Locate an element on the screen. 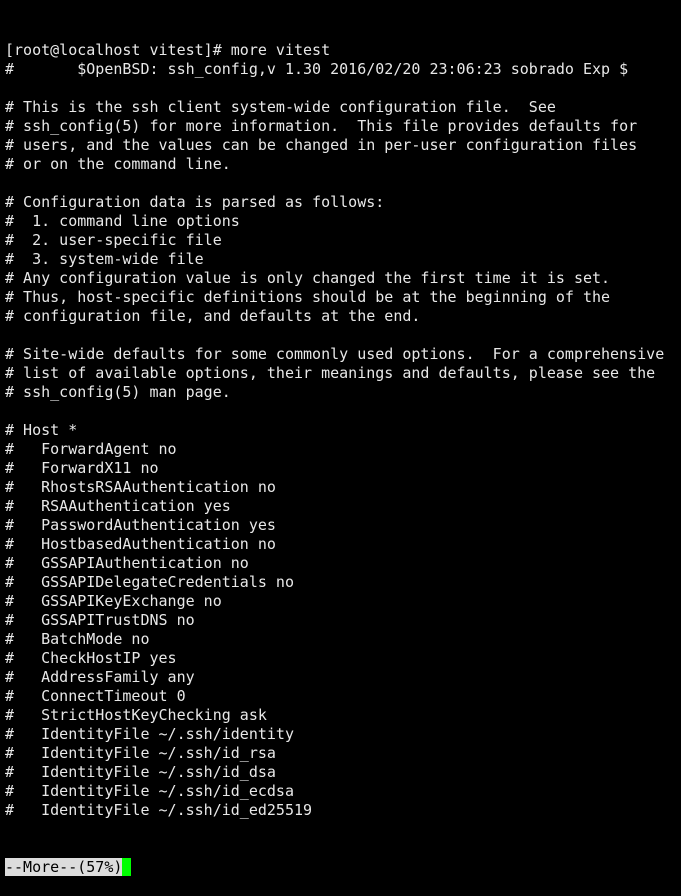 The height and width of the screenshot is (896, 681). terminal-line: # IdentityFile ~/.ssh/id_dsa is located at coordinates (140, 772).